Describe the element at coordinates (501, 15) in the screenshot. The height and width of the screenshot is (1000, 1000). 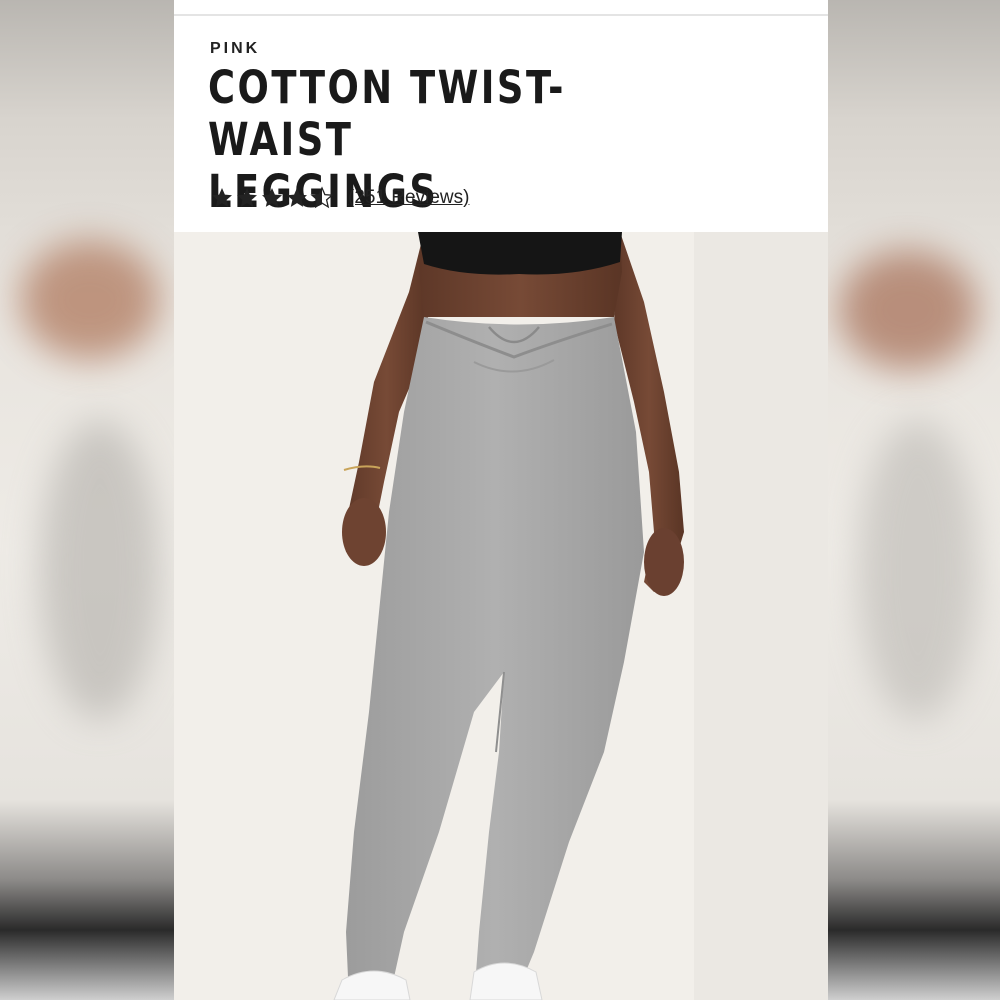
I see `divider` at that location.